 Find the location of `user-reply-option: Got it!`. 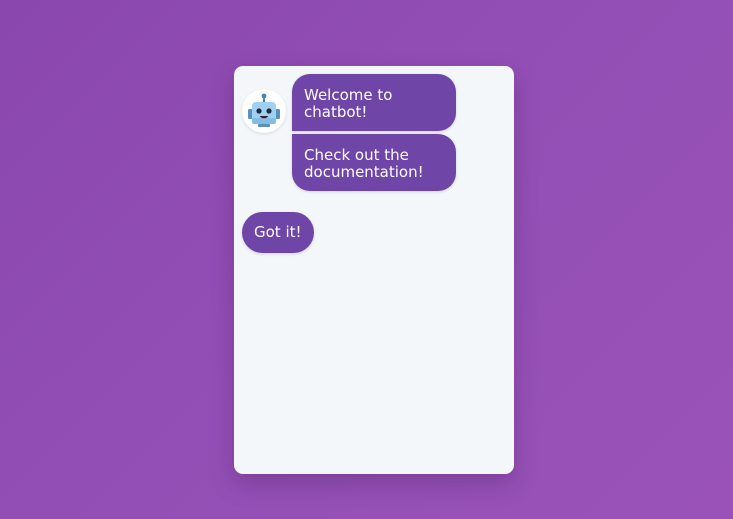

user-reply-option: Got it! is located at coordinates (278, 232).